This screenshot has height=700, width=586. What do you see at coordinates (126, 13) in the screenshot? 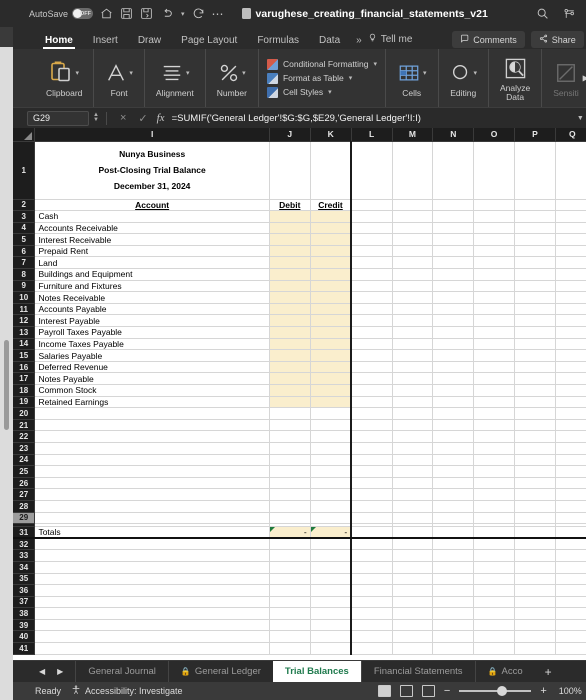
I see `save-icon` at bounding box center [126, 13].